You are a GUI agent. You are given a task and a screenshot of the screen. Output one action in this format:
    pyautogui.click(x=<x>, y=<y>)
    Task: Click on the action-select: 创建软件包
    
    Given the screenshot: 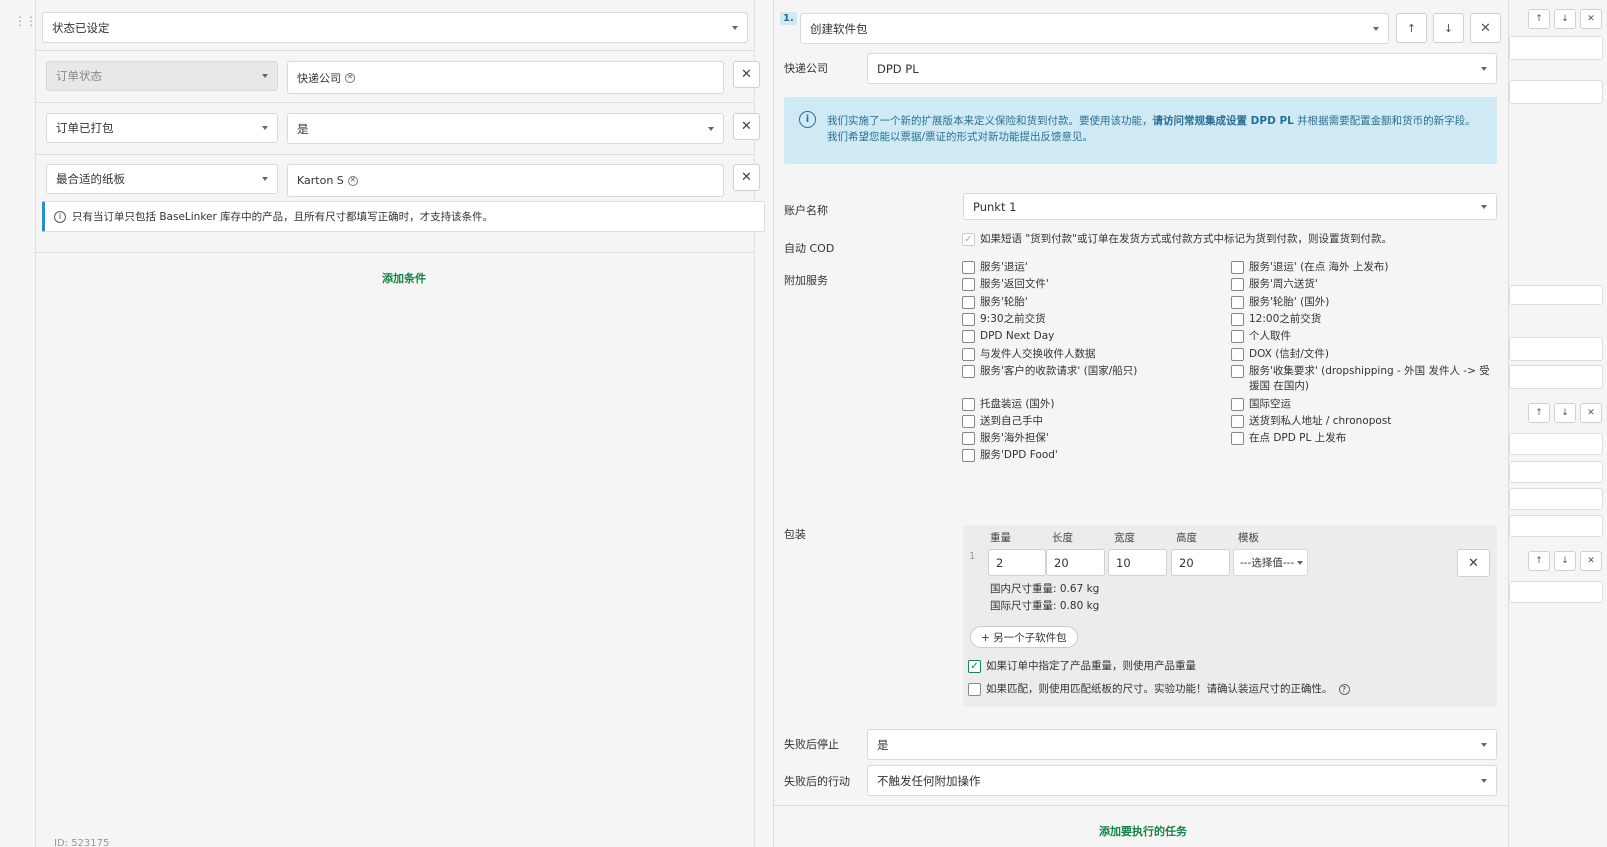 What is the action you would take?
    pyautogui.click(x=1094, y=28)
    